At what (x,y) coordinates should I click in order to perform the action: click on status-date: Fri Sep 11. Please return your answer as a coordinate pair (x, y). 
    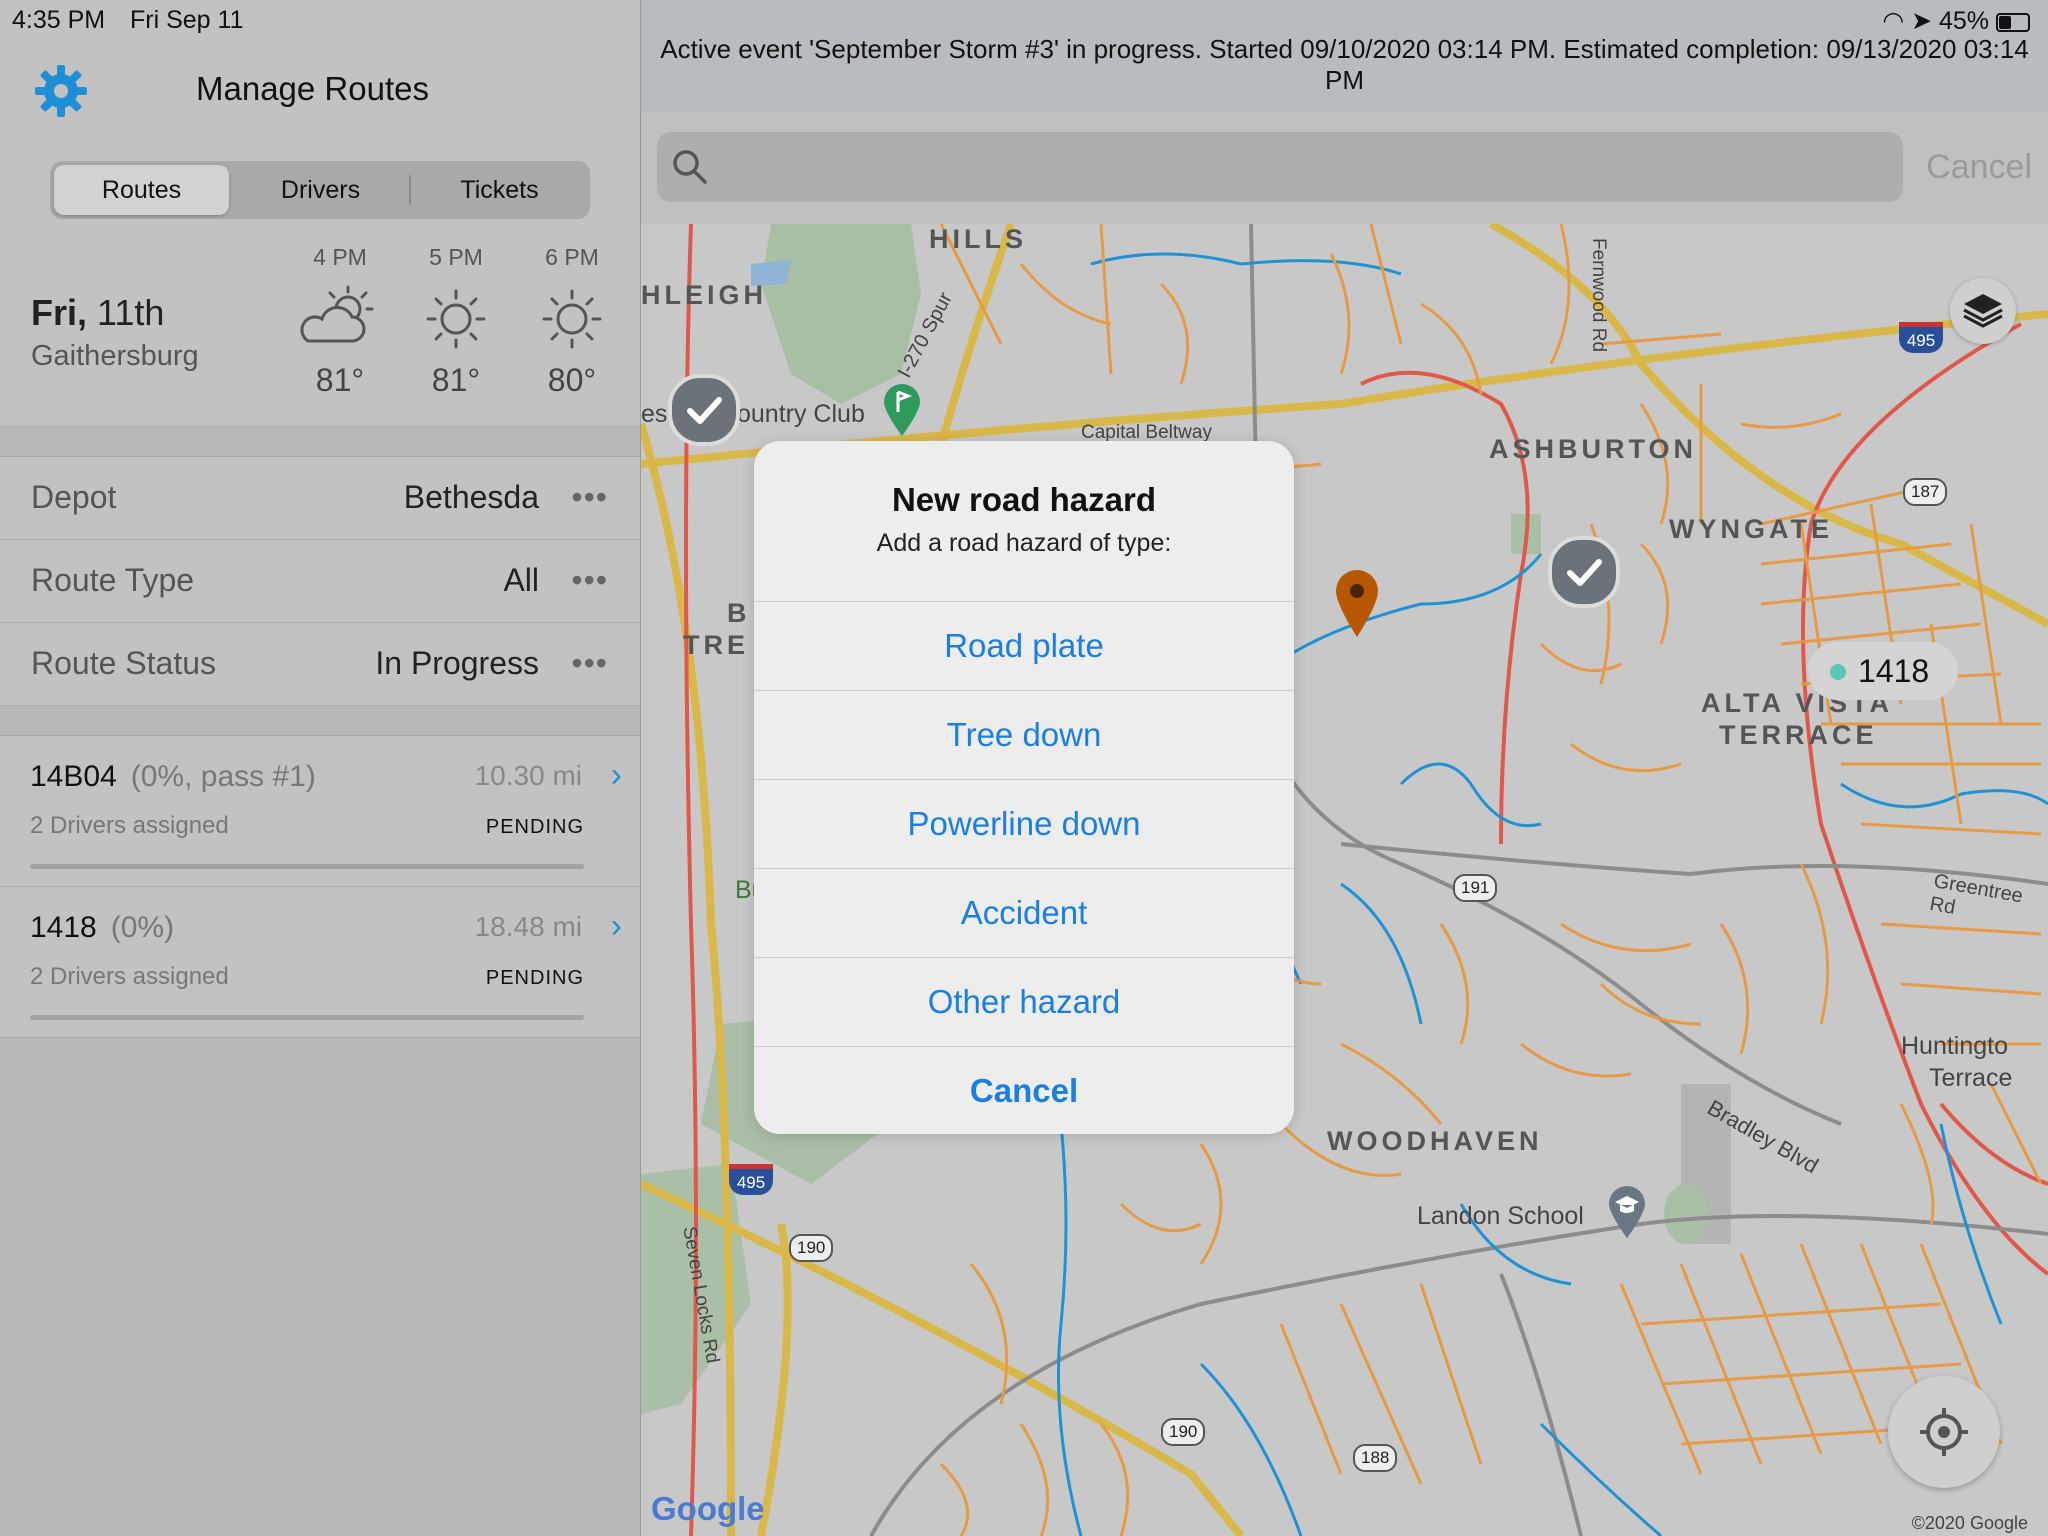
    Looking at the image, I should click on (187, 20).